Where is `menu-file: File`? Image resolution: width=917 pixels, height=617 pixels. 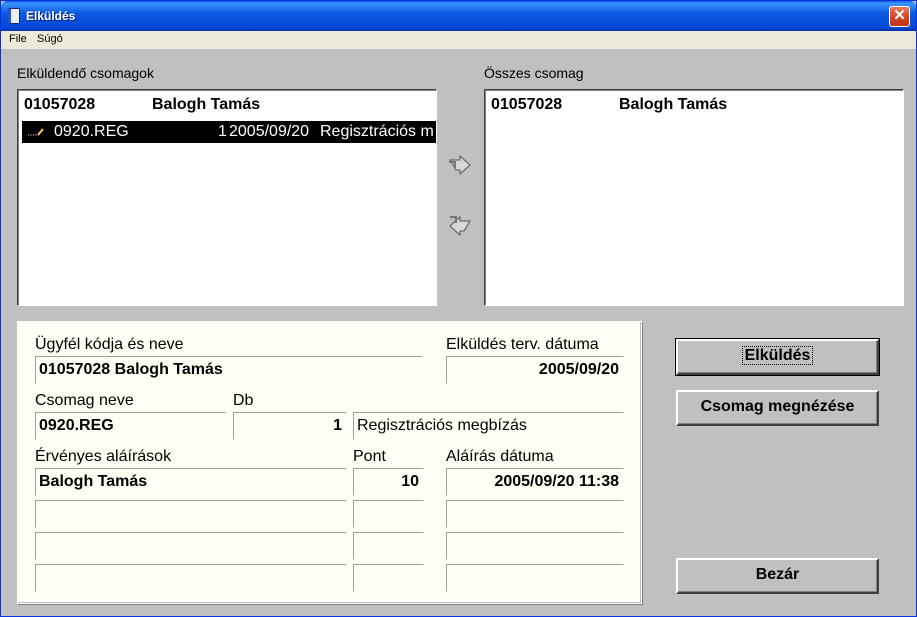 menu-file: File is located at coordinates (18, 39).